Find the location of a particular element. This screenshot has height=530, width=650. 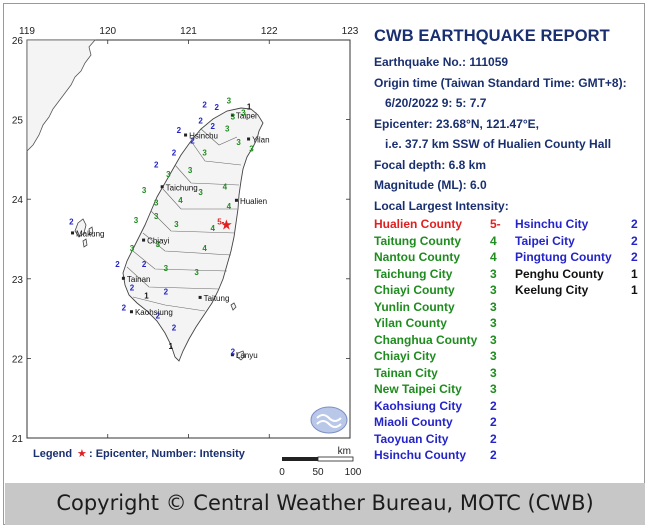

intensity-region: Hsinchu City is located at coordinates (552, 224).